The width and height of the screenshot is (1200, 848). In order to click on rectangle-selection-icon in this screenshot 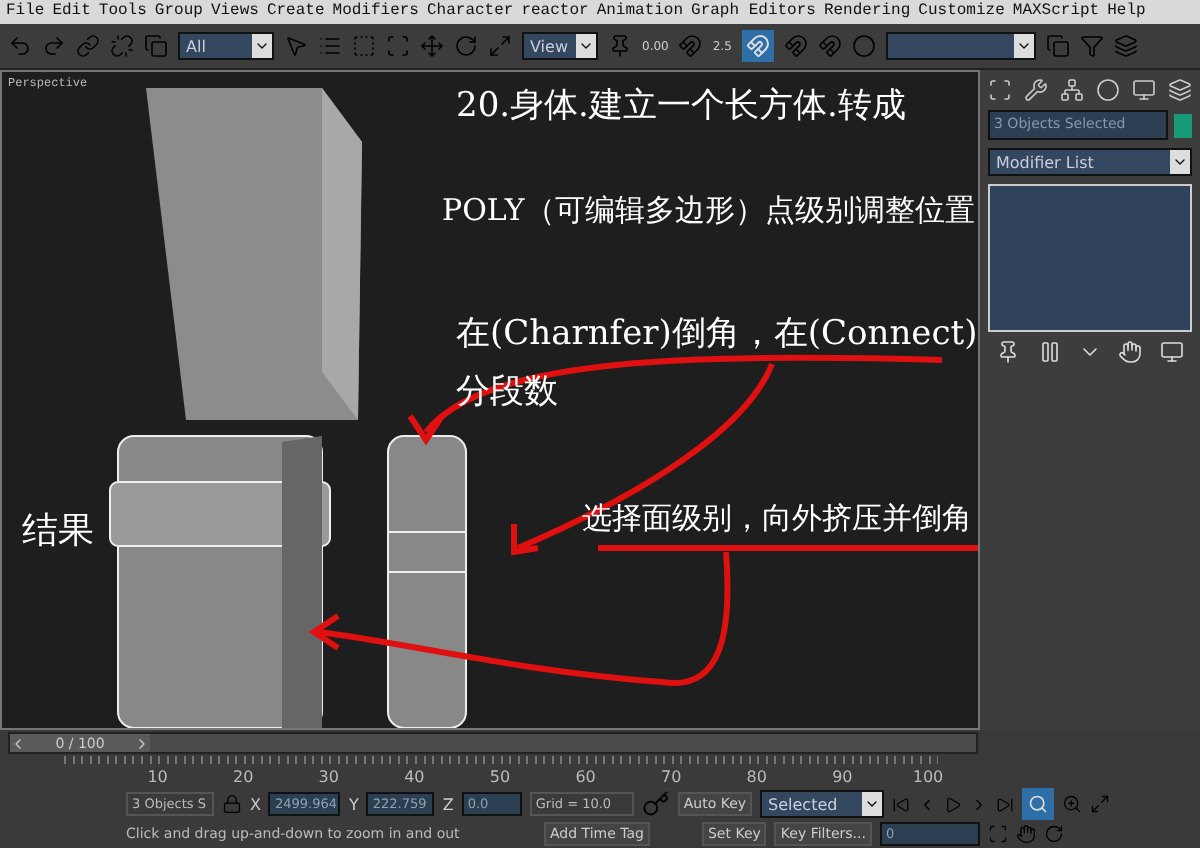, I will do `click(364, 46)`.